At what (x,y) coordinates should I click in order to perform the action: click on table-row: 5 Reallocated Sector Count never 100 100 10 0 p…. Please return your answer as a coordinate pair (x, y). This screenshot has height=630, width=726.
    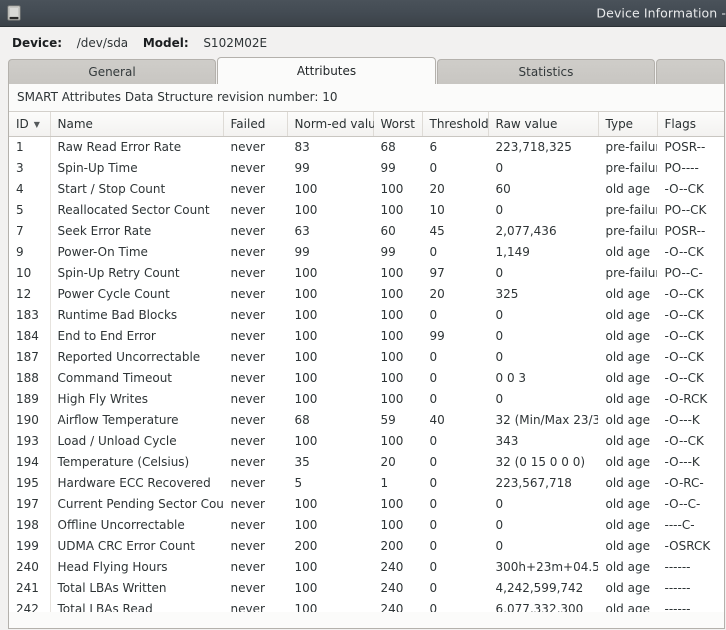
    Looking at the image, I should click on (366, 210).